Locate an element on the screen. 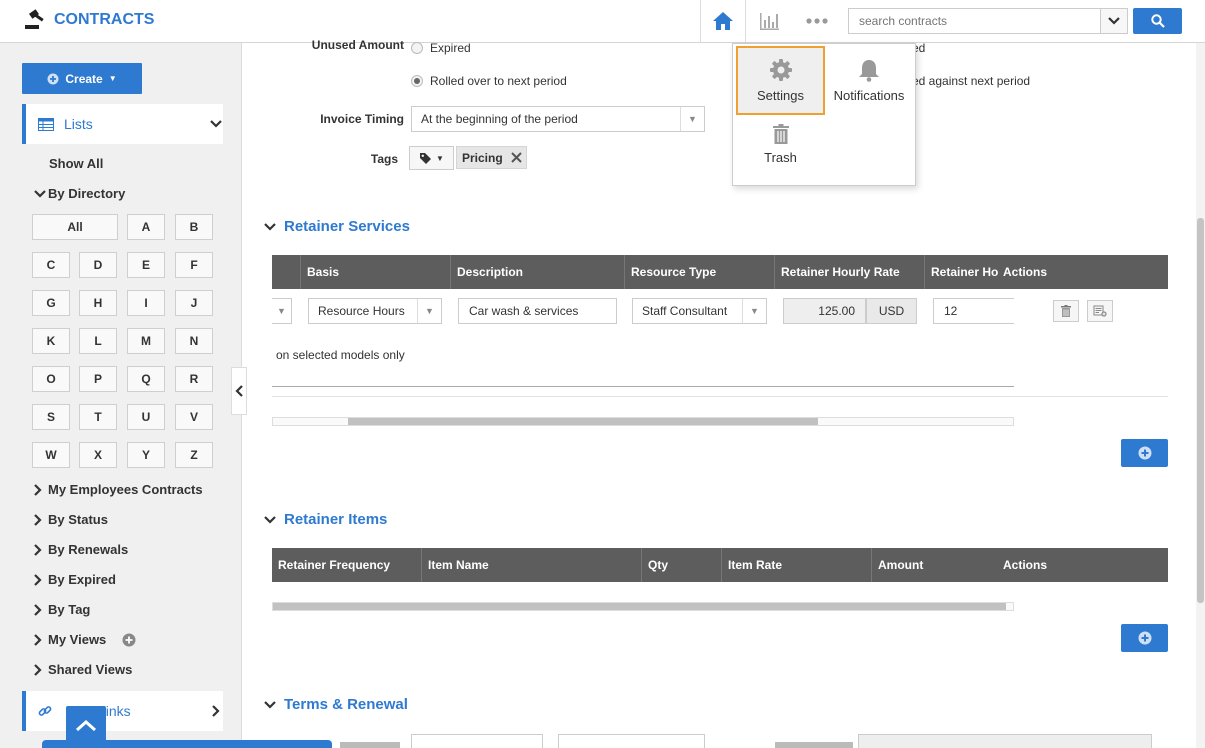 The width and height of the screenshot is (1205, 748). letter-a-button: A is located at coordinates (146, 227).